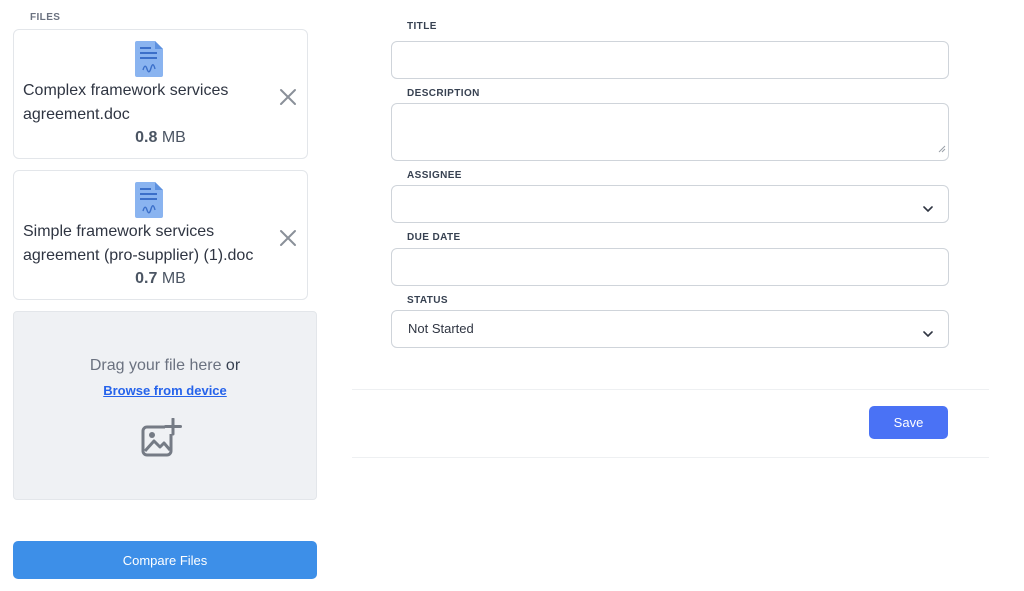  I want to click on files-section-label: FILES, so click(45, 17).